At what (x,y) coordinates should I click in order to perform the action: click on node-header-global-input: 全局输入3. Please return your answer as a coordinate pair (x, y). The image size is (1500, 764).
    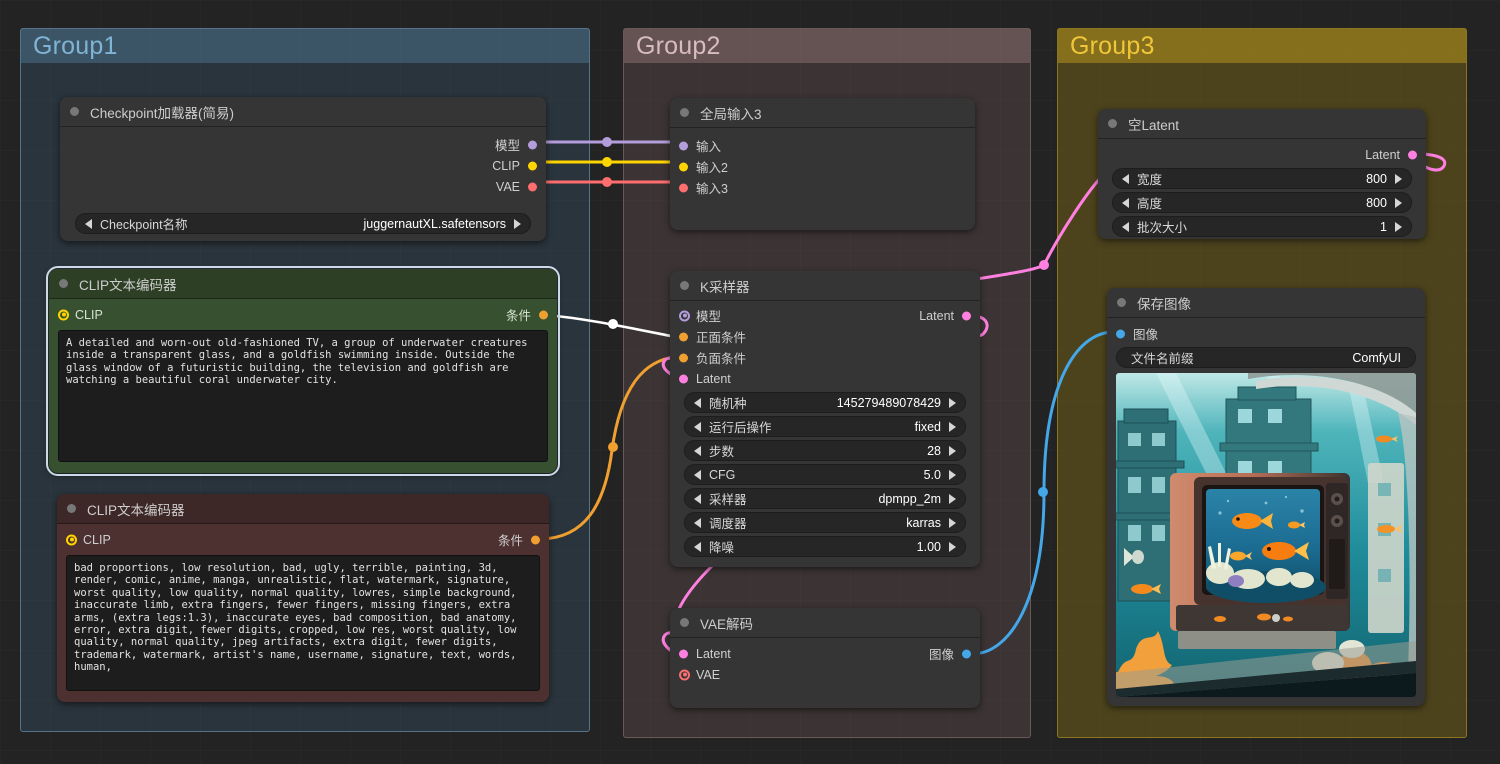
    Looking at the image, I should click on (822, 113).